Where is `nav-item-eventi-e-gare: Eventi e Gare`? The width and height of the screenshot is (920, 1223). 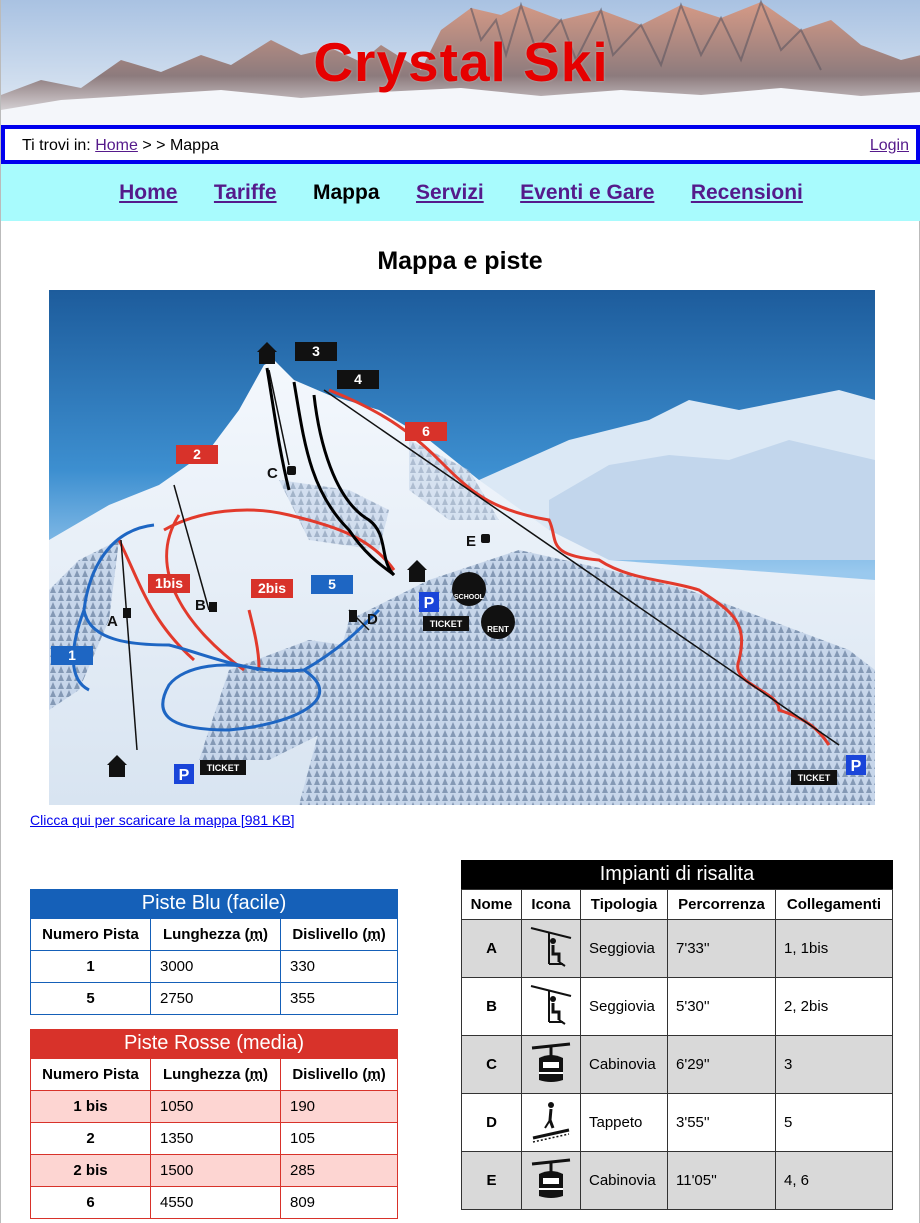
nav-item-eventi-e-gare: Eventi e Gare is located at coordinates (587, 193).